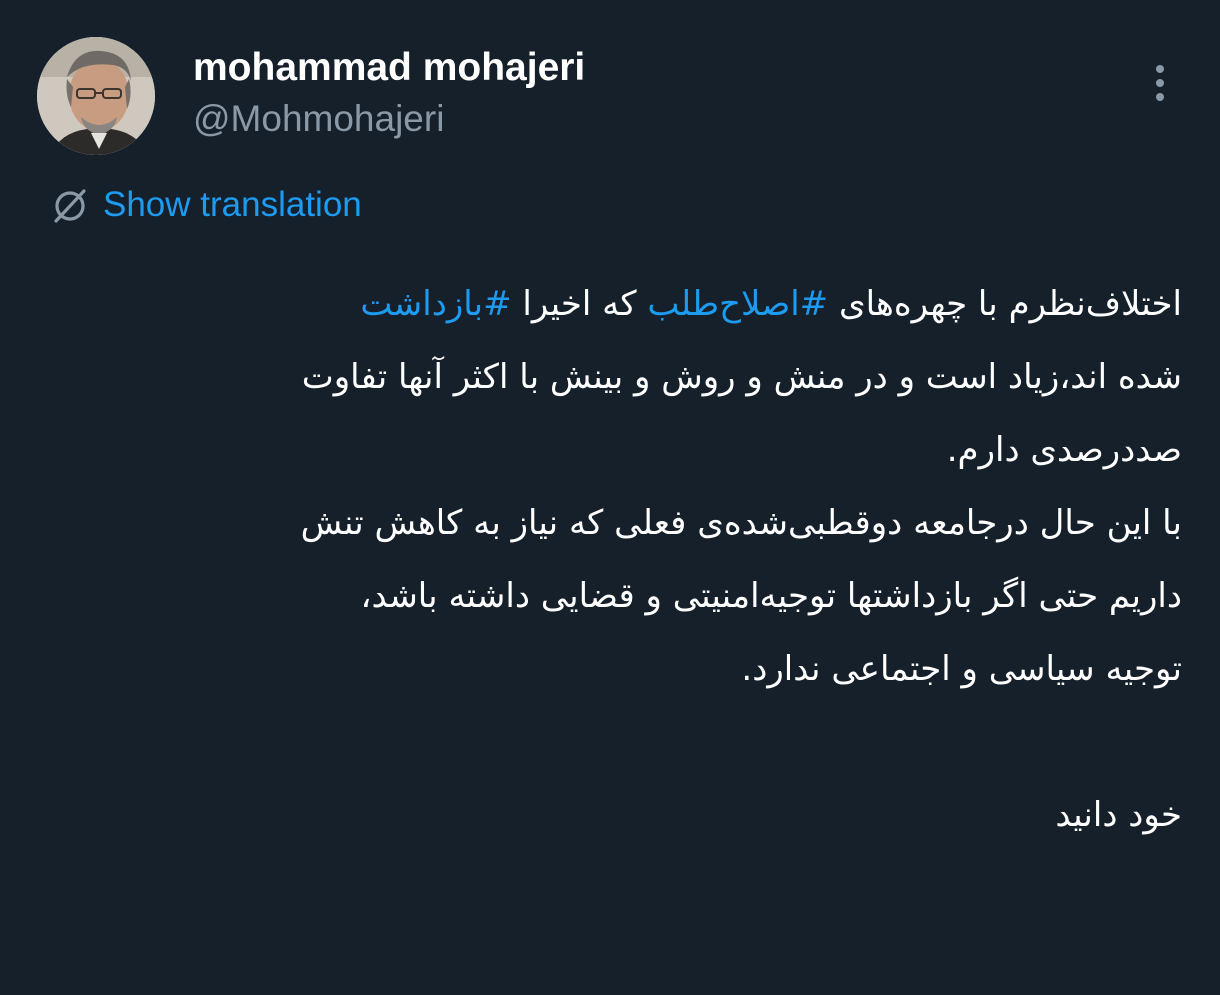 The image size is (1220, 995). What do you see at coordinates (318, 119) in the screenshot?
I see `user-handle: @Mohmohajeri` at bounding box center [318, 119].